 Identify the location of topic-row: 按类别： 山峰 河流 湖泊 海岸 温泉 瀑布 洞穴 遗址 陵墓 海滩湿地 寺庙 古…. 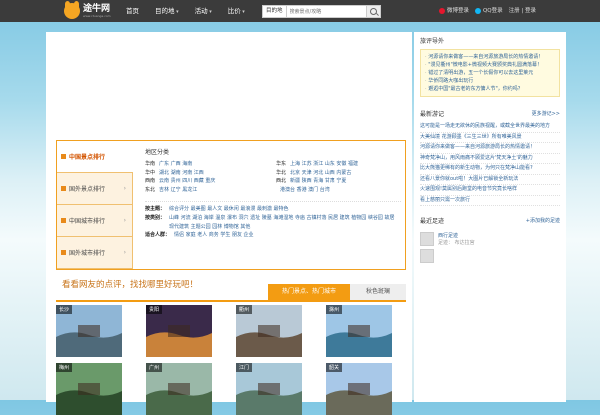
(273, 223).